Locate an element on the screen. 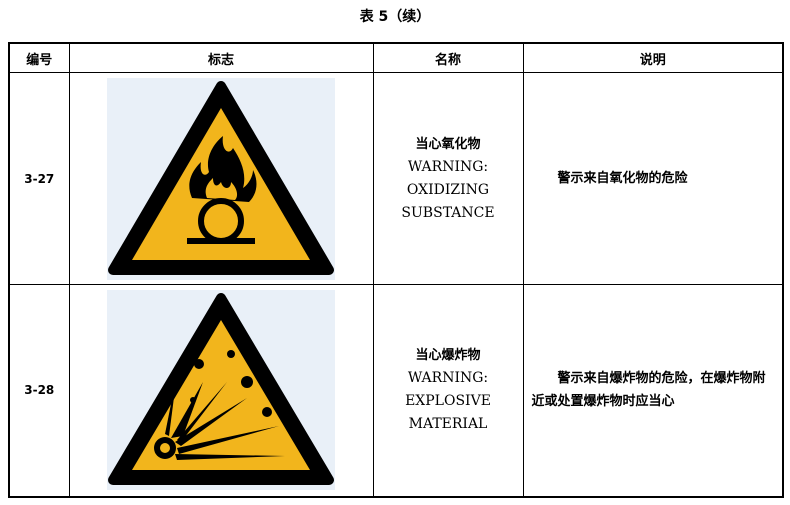 This screenshot has height=505, width=790. oxidizing-substance-warning-icon is located at coordinates (221, 178).